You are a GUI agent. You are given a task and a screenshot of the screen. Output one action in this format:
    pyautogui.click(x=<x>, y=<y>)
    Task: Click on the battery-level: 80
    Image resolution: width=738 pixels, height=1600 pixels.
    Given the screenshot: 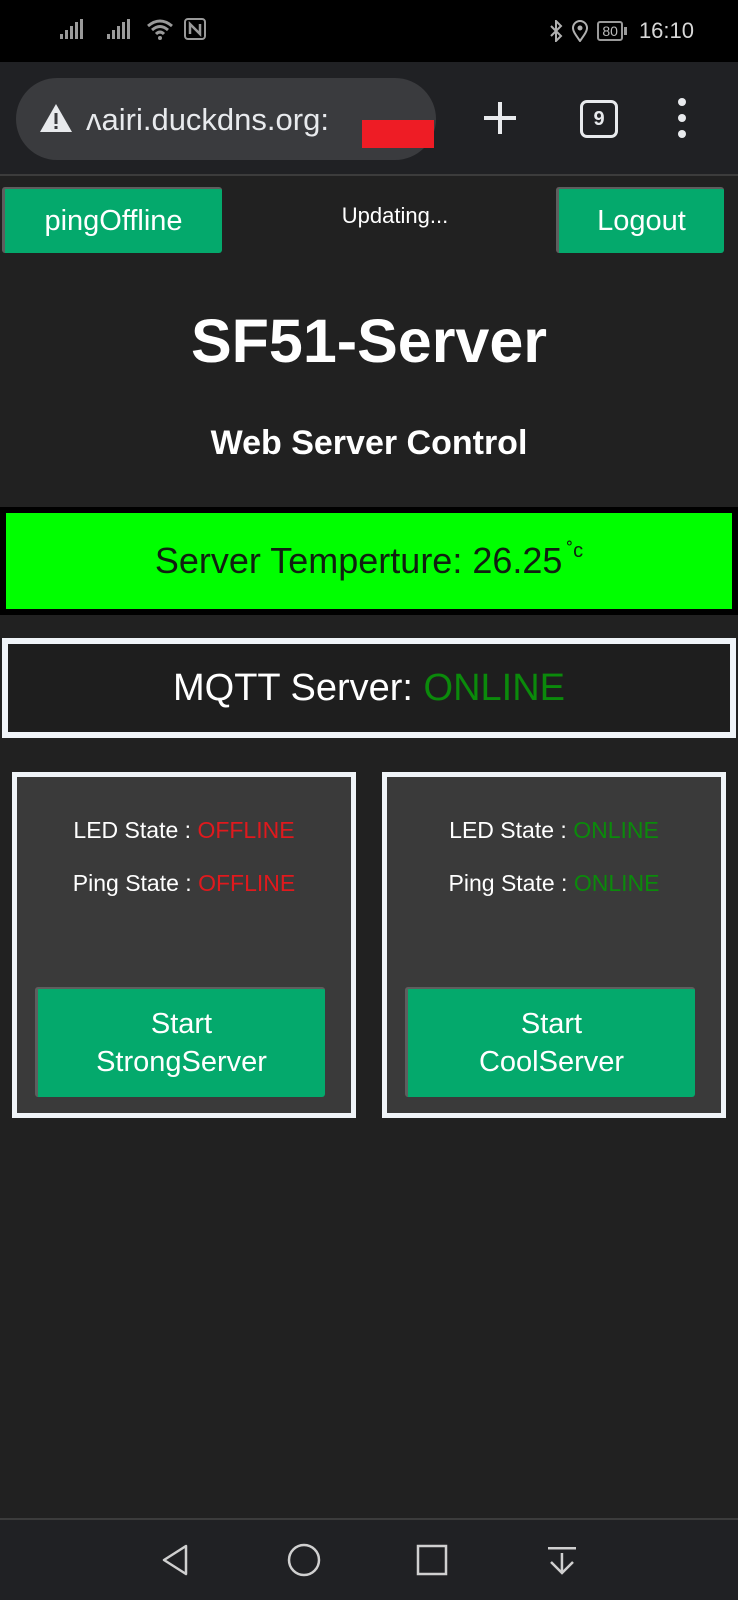 What is the action you would take?
    pyautogui.click(x=610, y=31)
    